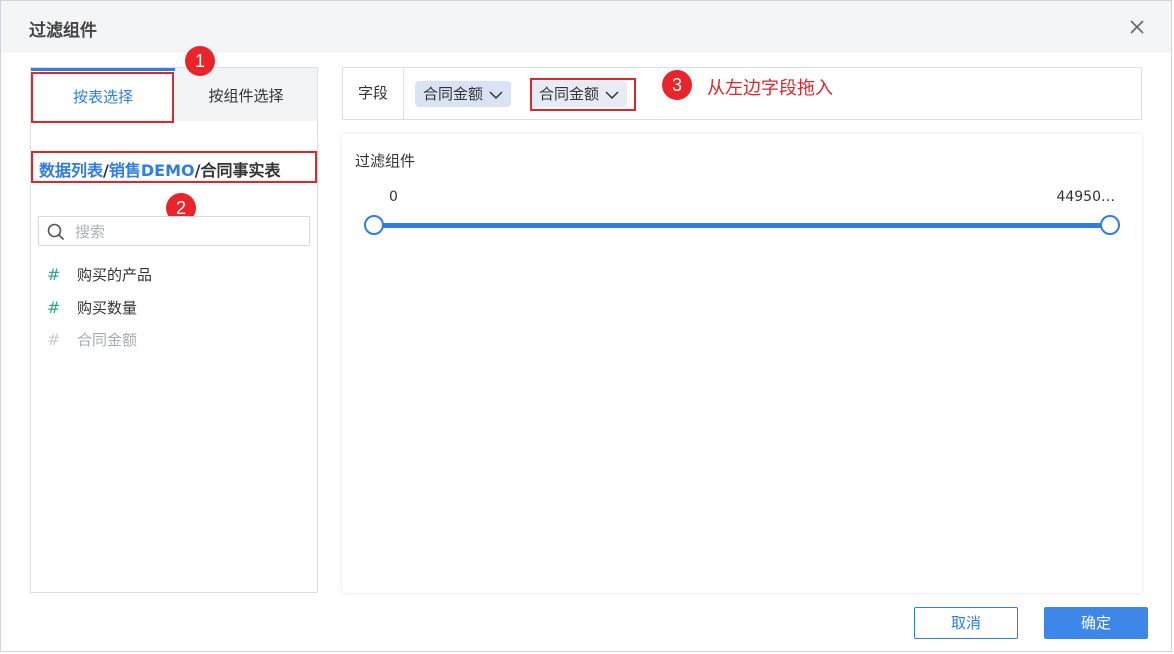 The height and width of the screenshot is (654, 1174). What do you see at coordinates (385, 161) in the screenshot?
I see `filter-title: 过滤组件` at bounding box center [385, 161].